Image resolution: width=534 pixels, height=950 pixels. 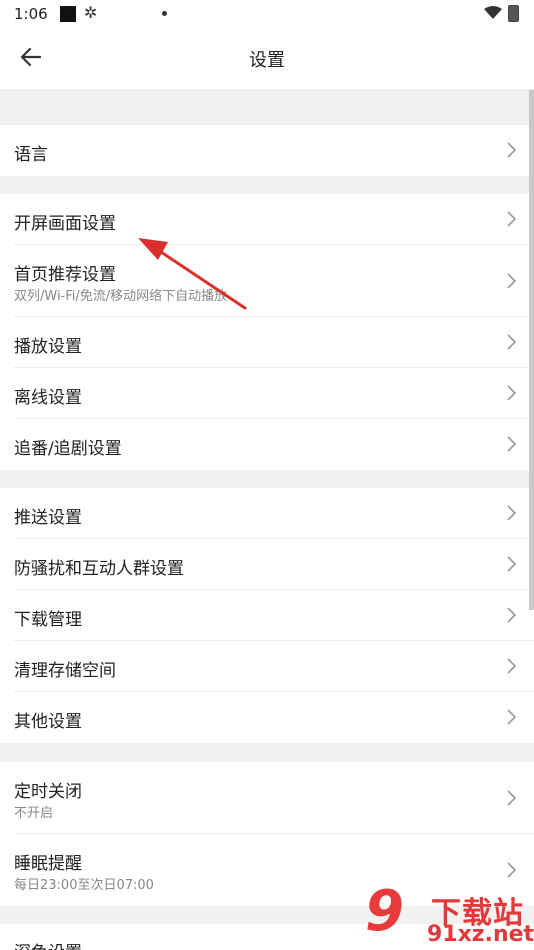 What do you see at coordinates (449, 916) in the screenshot?
I see `watermark: 9 下载站 91xz.net` at bounding box center [449, 916].